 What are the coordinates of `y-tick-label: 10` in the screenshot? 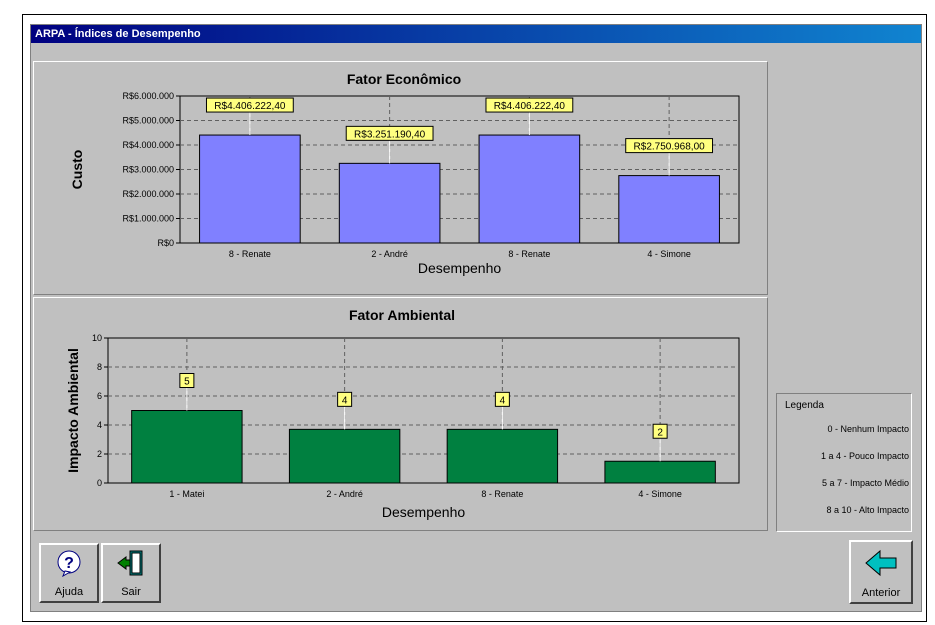 It's located at (97, 338).